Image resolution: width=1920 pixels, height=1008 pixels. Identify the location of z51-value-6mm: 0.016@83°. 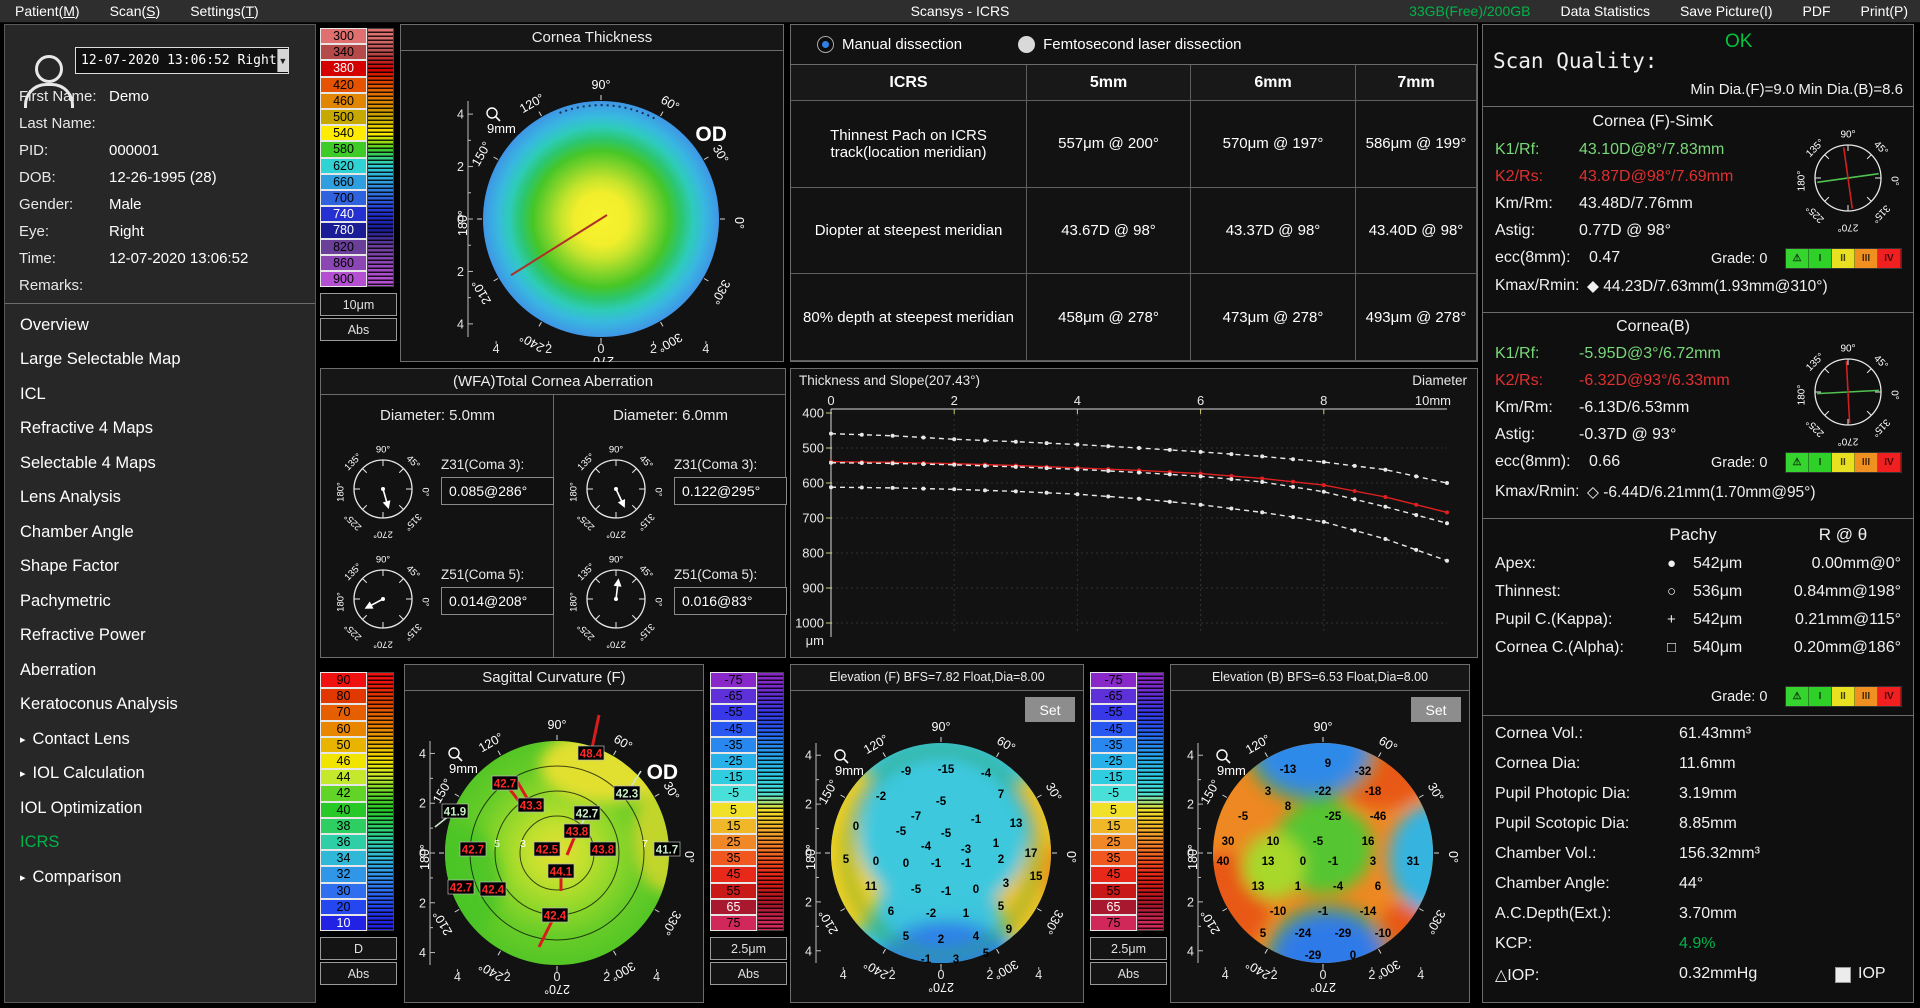
(730, 601).